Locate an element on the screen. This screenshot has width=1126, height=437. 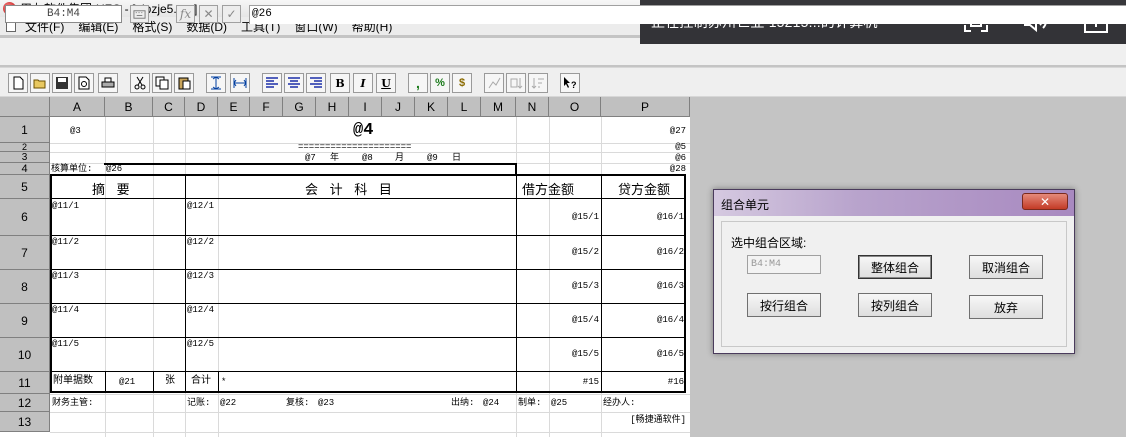
cell-debit-total: #15 is located at coordinates (557, 382).